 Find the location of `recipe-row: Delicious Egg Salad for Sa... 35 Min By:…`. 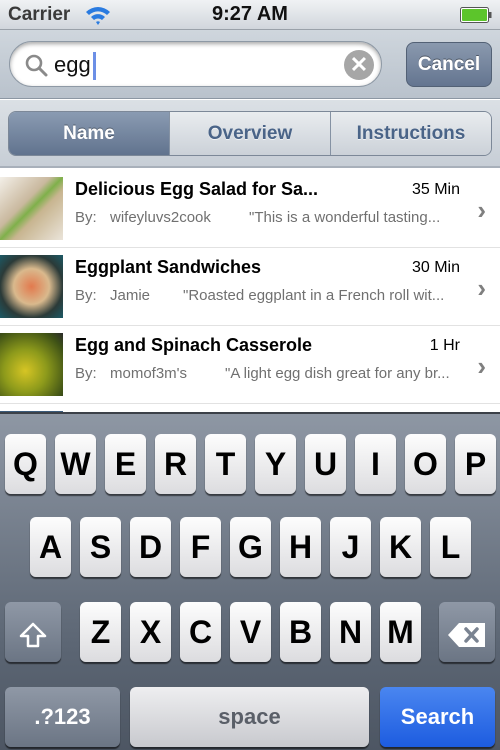

recipe-row: Delicious Egg Salad for Sa... 35 Min By:… is located at coordinates (250, 209).